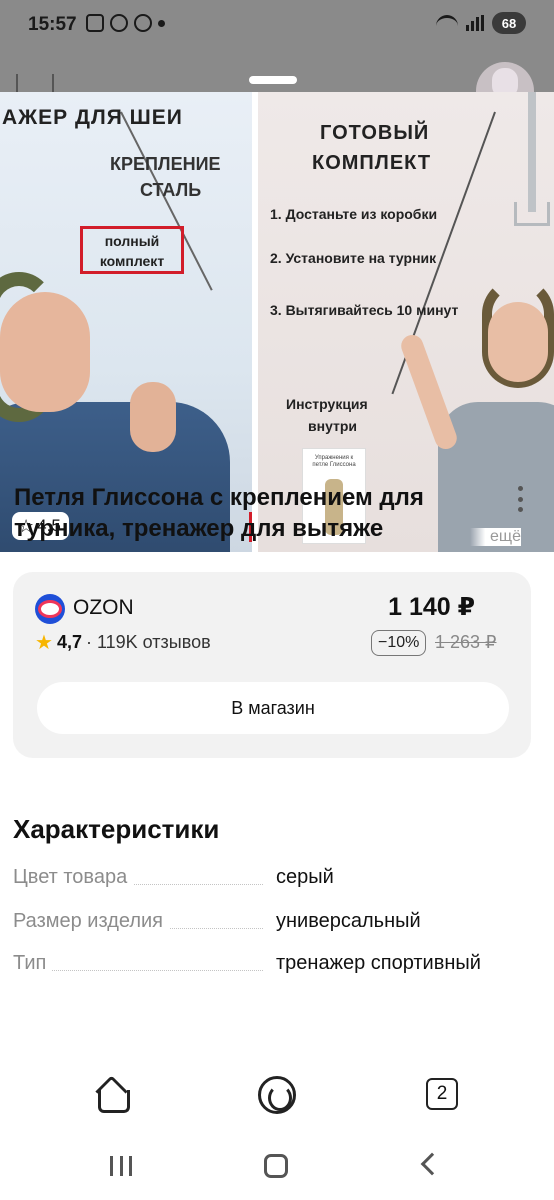 The height and width of the screenshot is (1200, 554). I want to click on whatsapp-icon, so click(143, 23).